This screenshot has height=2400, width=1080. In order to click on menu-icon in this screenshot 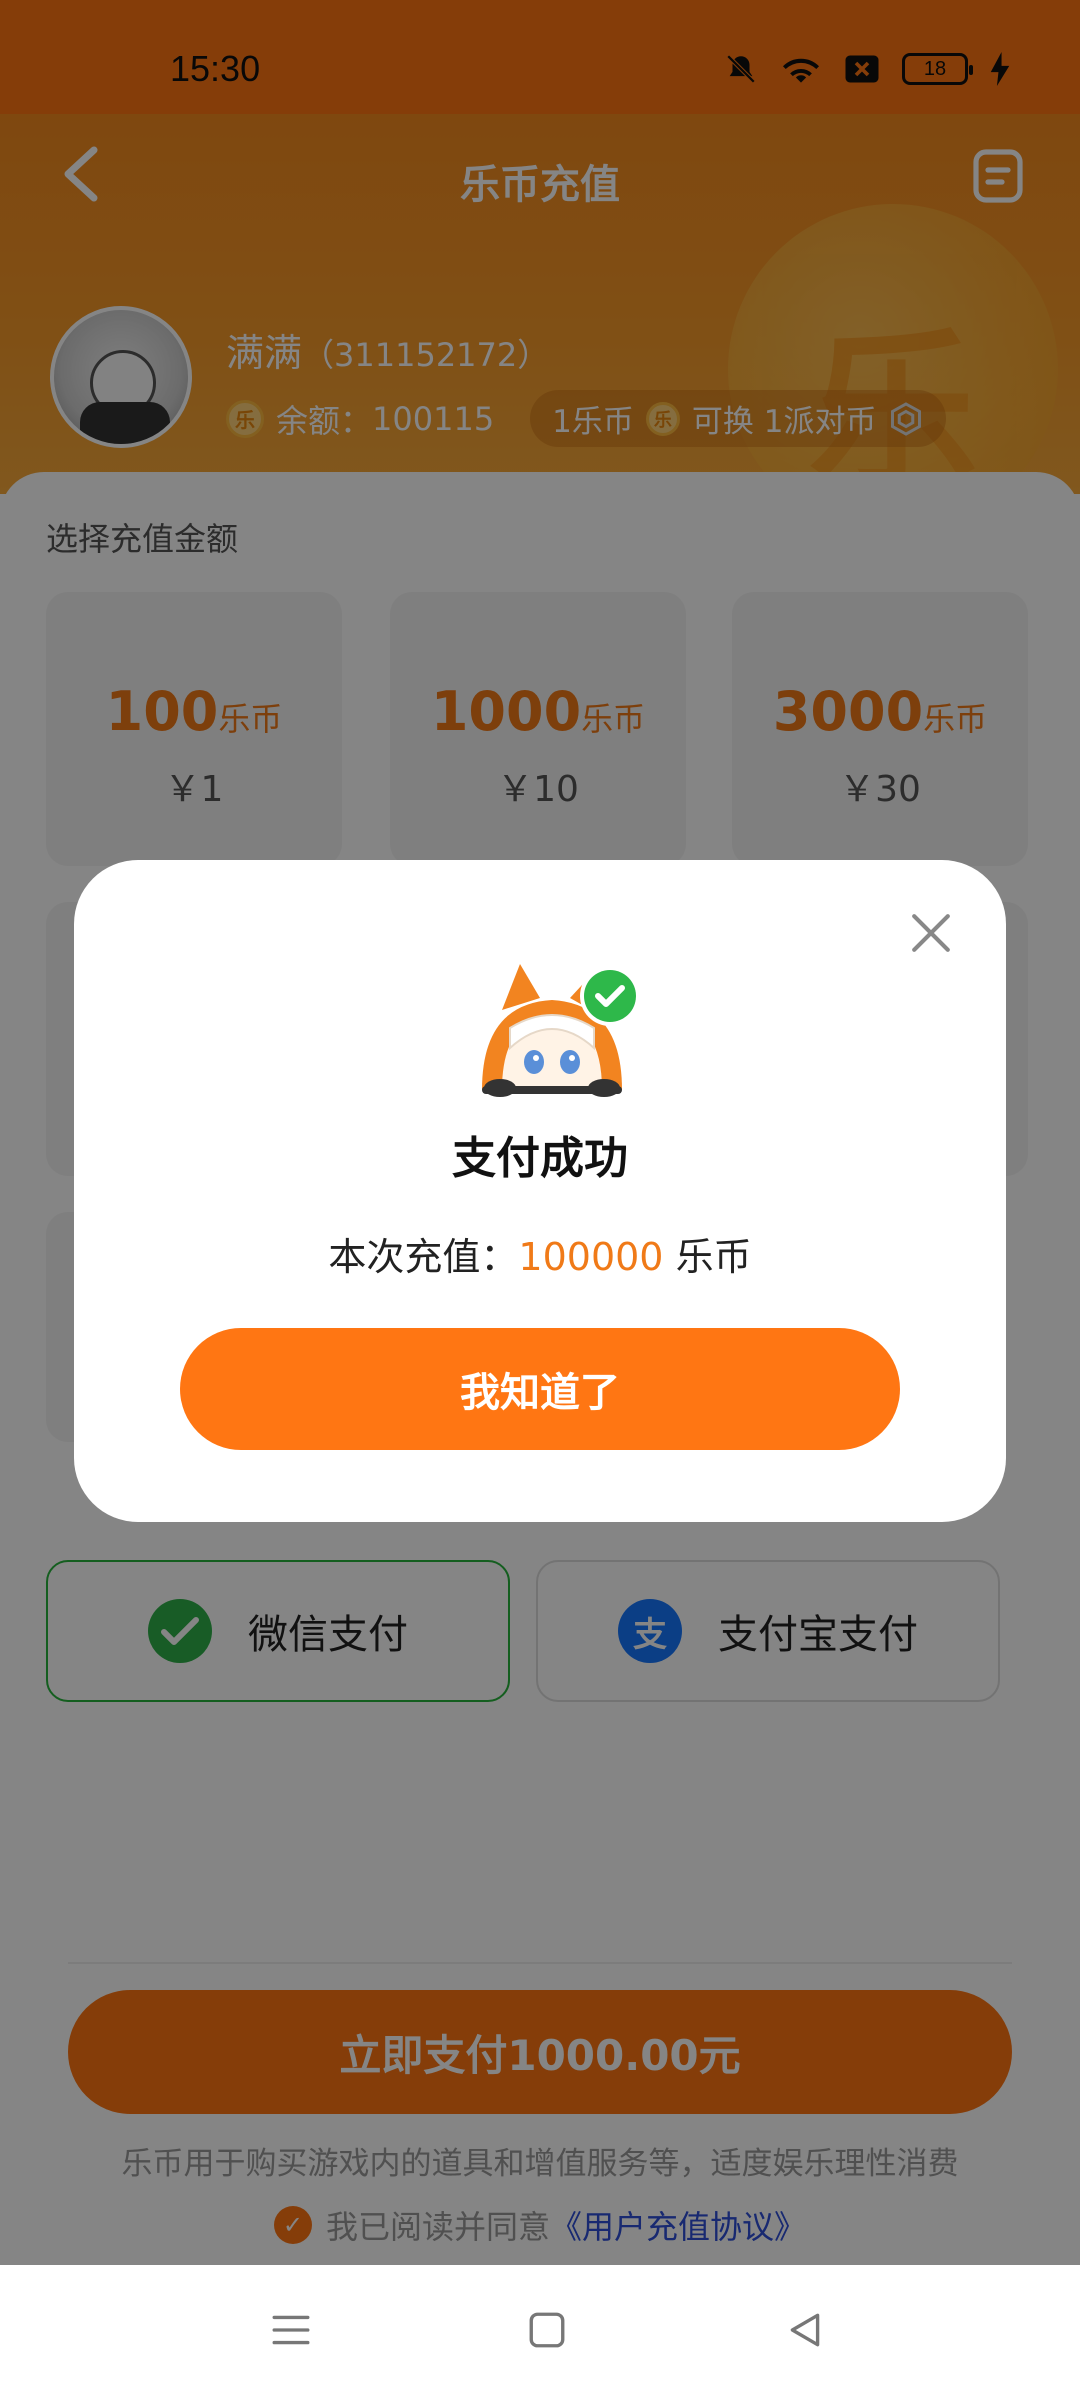, I will do `click(291, 2330)`.